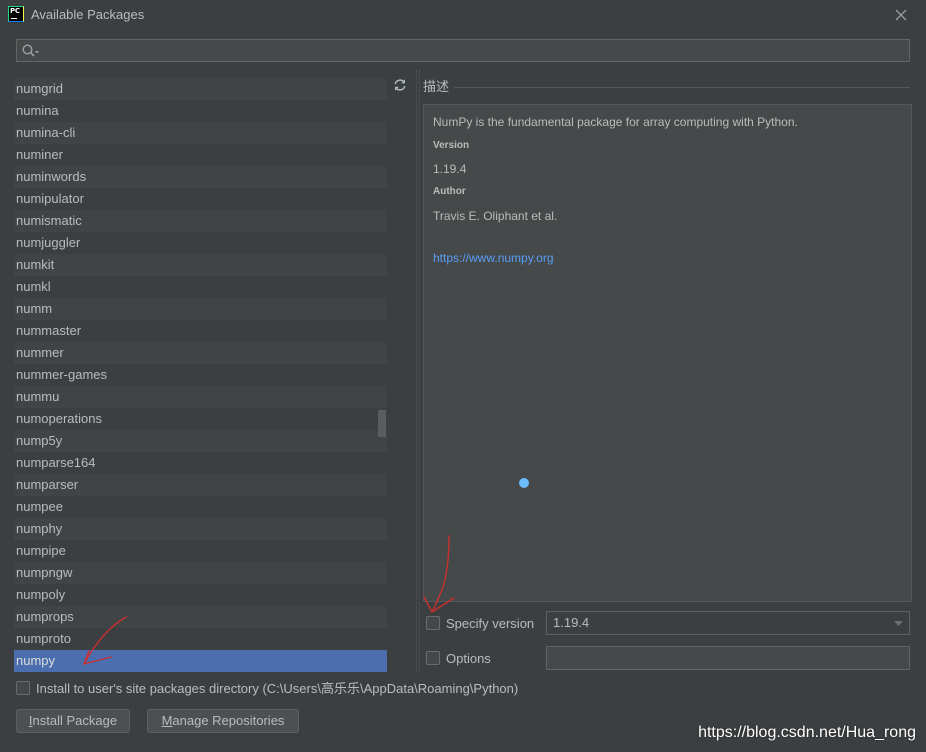 The width and height of the screenshot is (926, 752). What do you see at coordinates (14, 18) in the screenshot?
I see `app-icon-bar` at bounding box center [14, 18].